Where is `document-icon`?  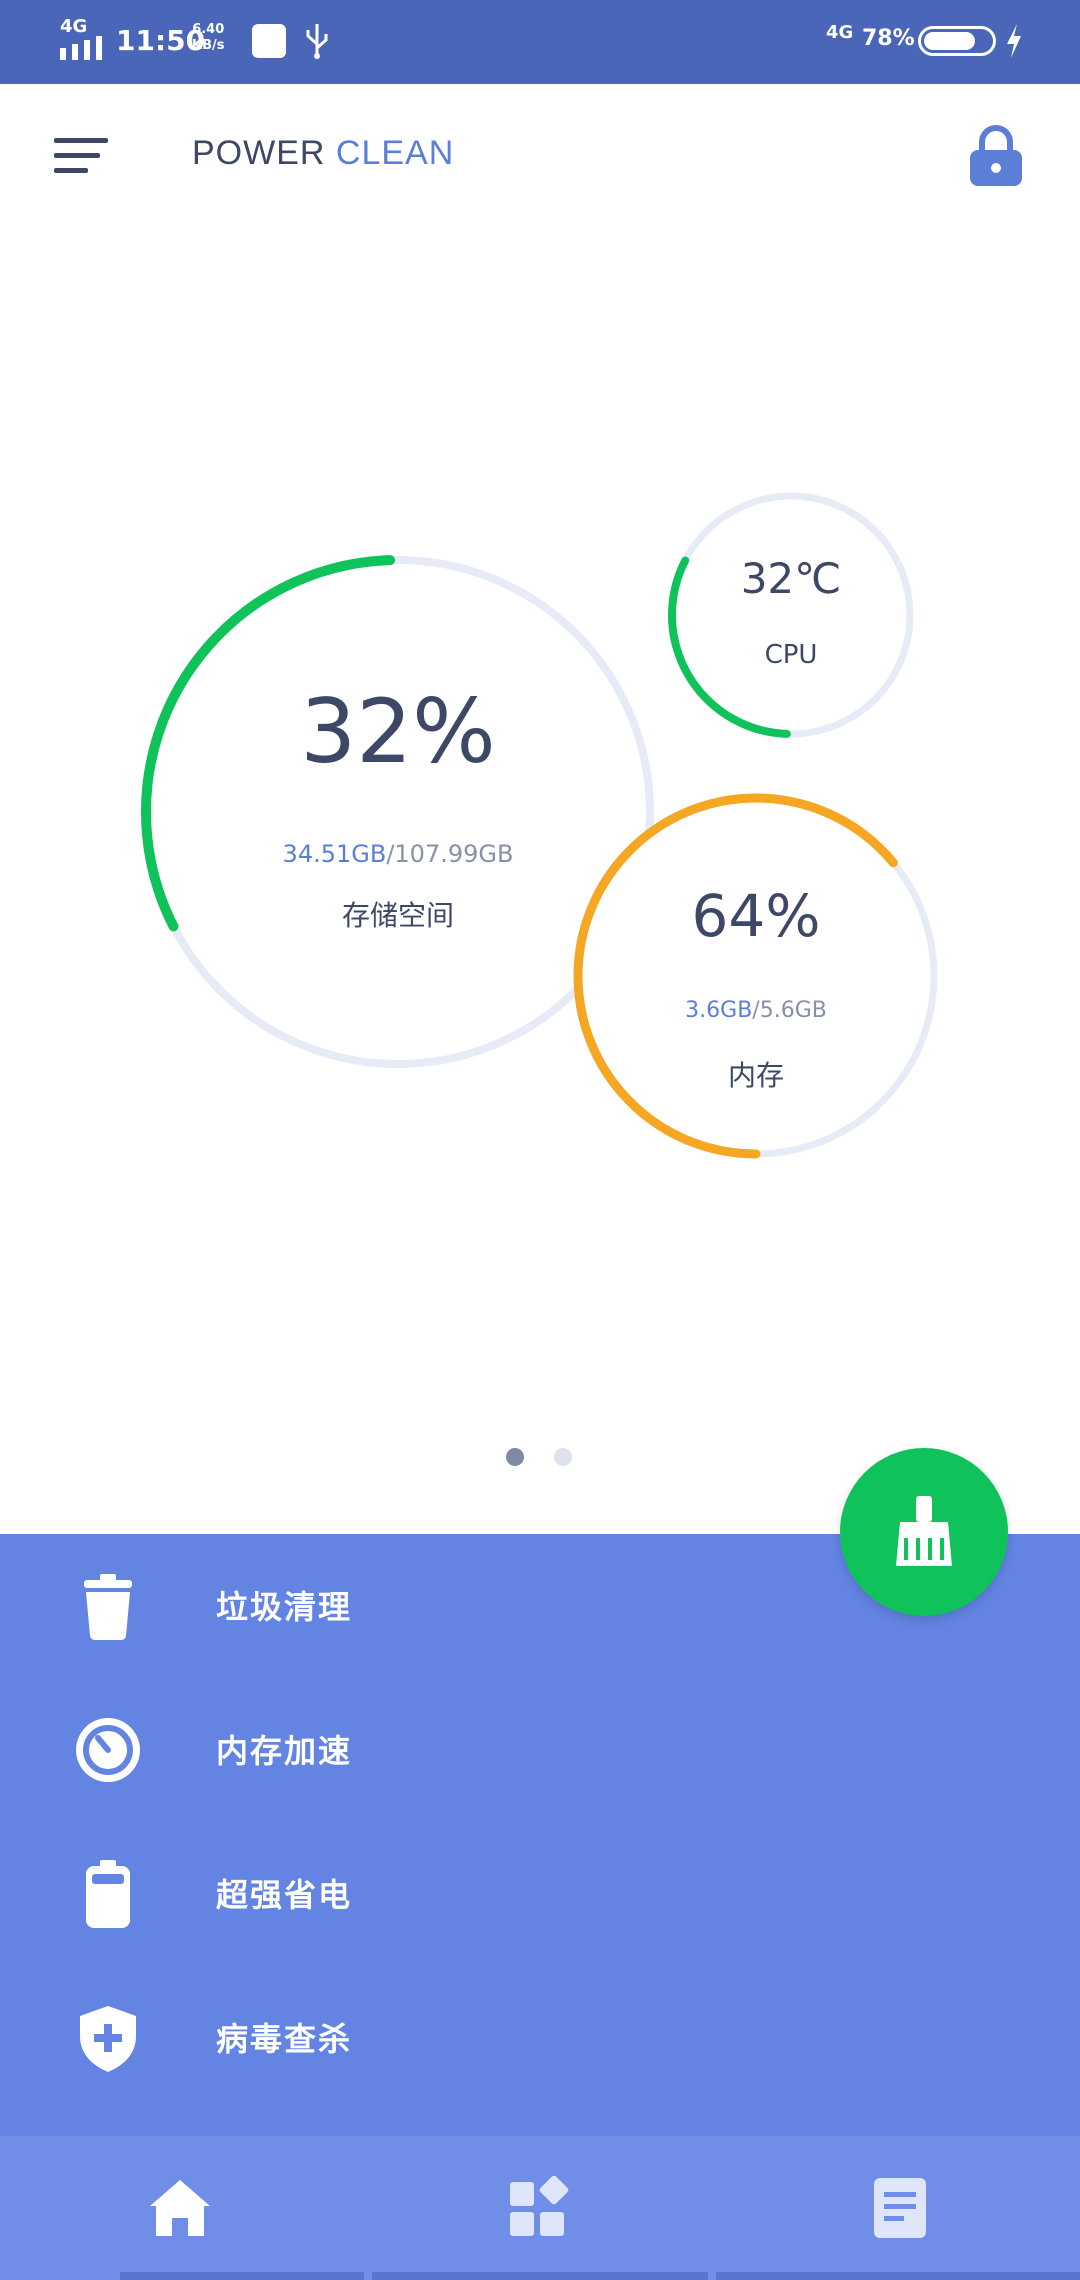 document-icon is located at coordinates (900, 2208).